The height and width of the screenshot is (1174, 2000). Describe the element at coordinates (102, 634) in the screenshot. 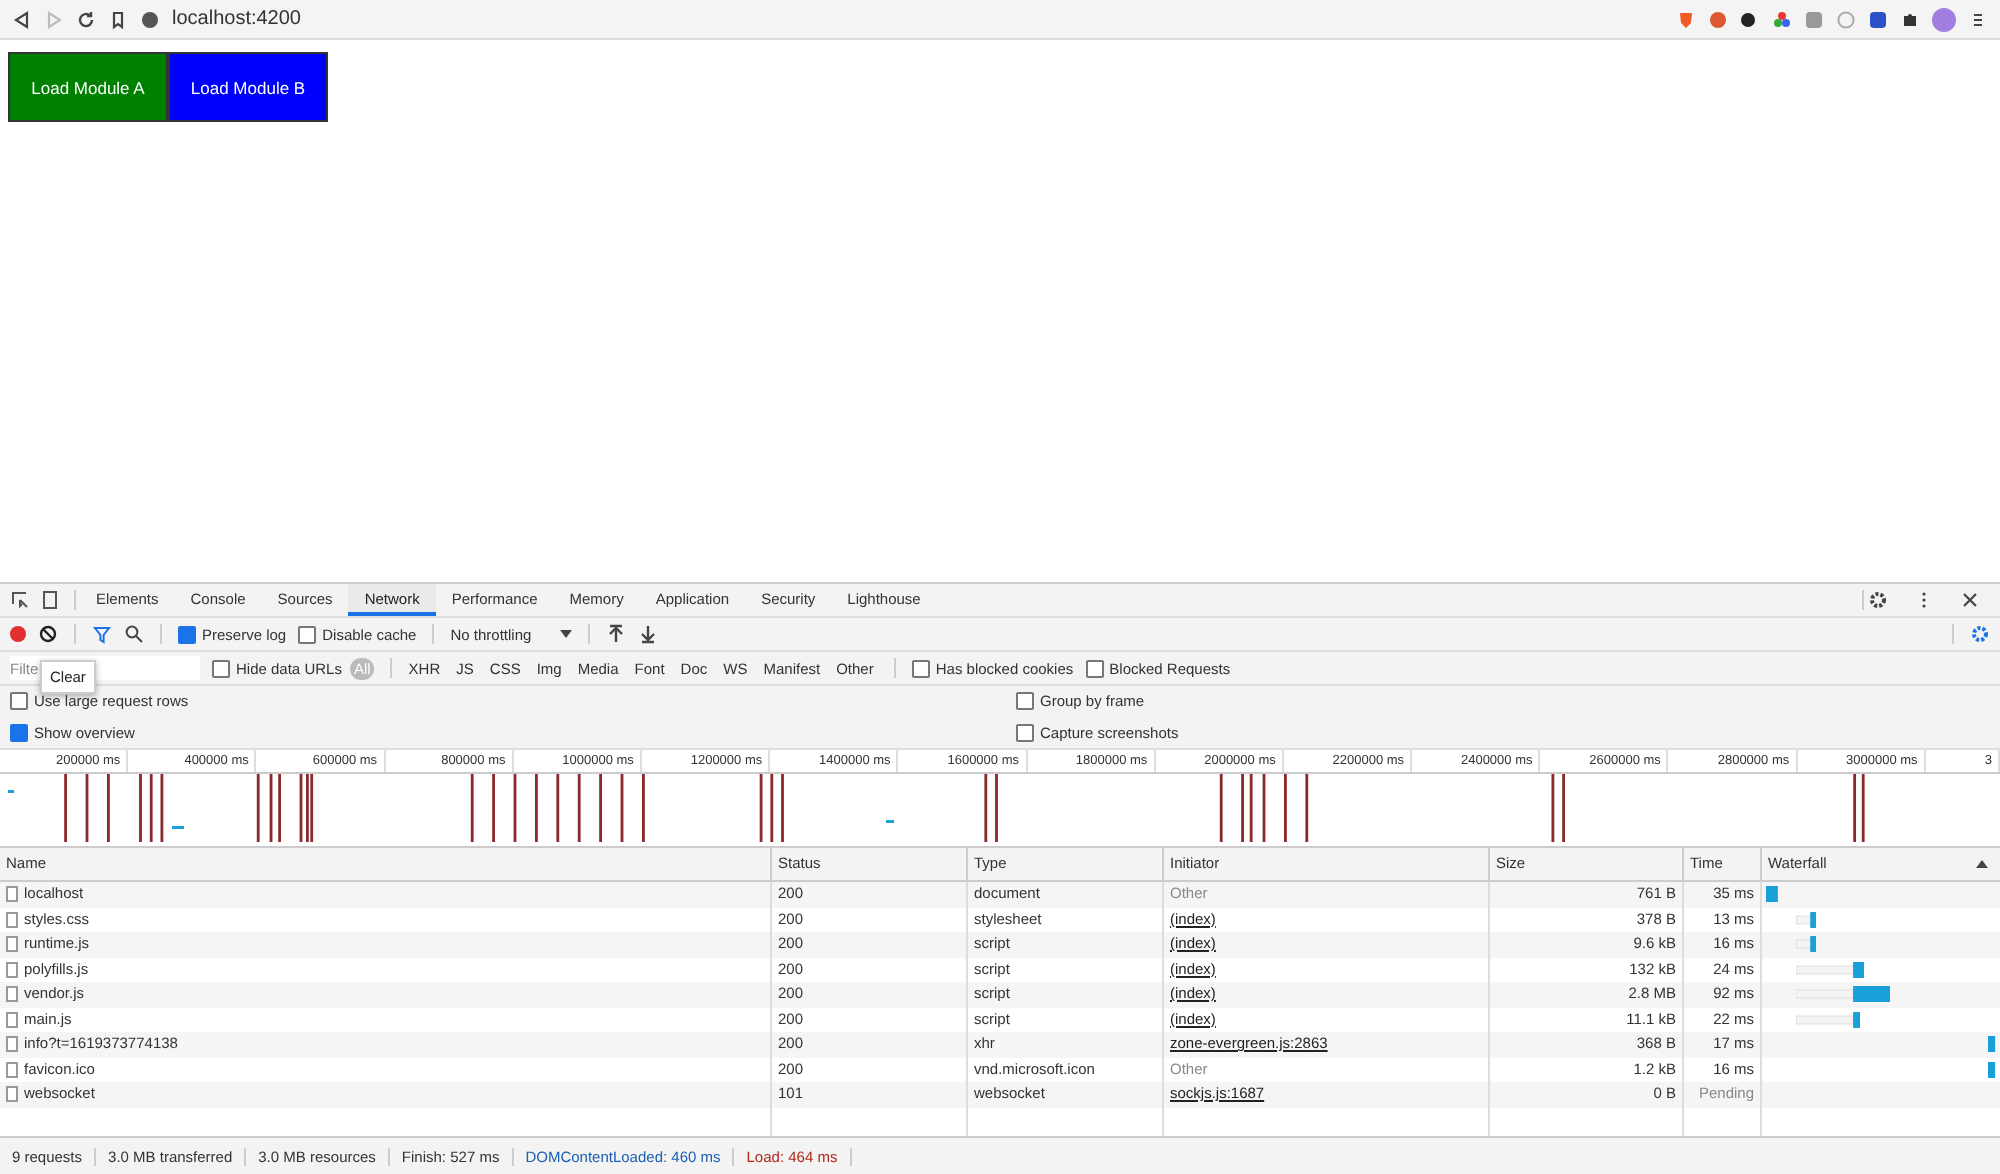

I see `filter-icon` at that location.